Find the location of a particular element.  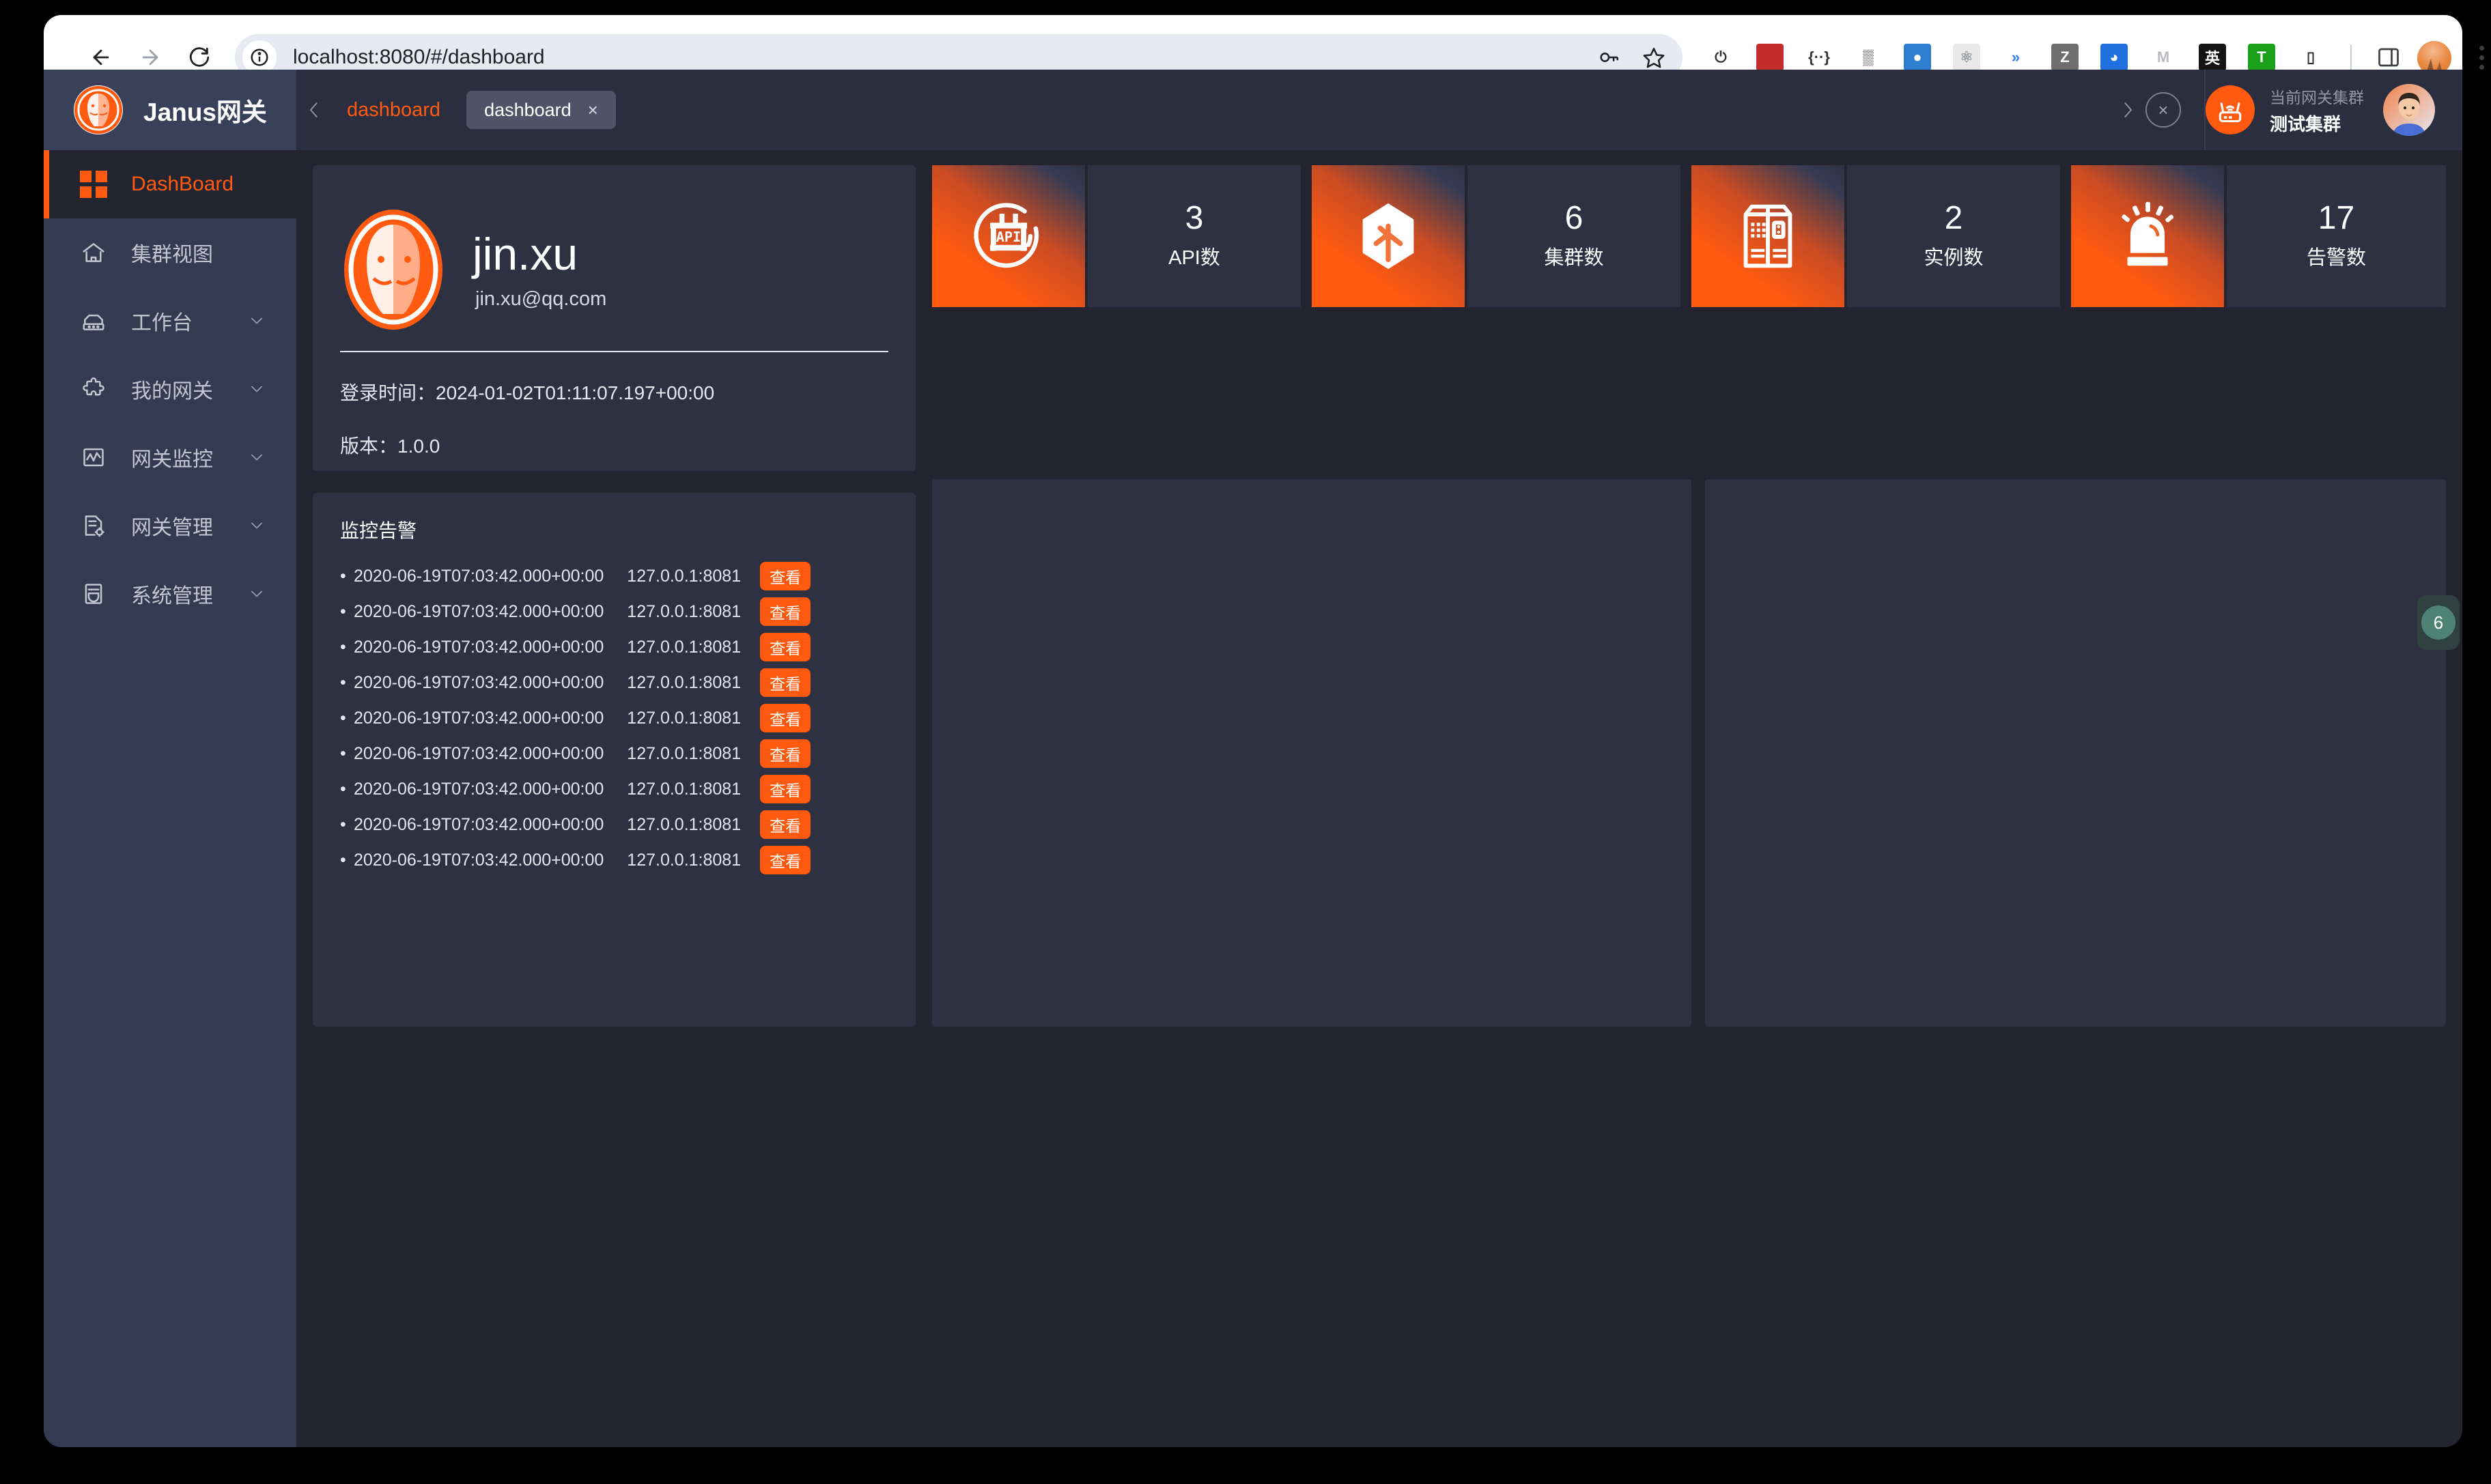

chevron-left-icon is located at coordinates (314, 110).